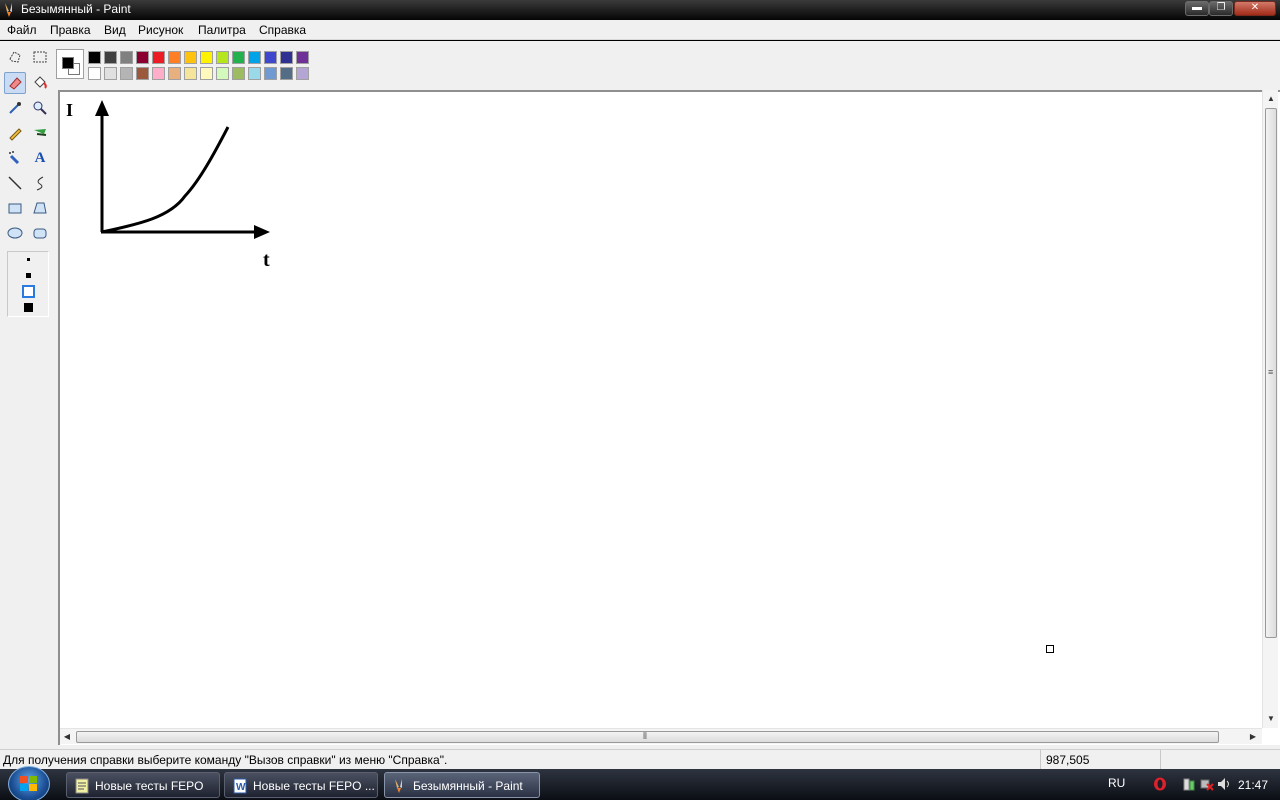 The width and height of the screenshot is (1280, 800). I want to click on x-axis-label: t, so click(266, 260).